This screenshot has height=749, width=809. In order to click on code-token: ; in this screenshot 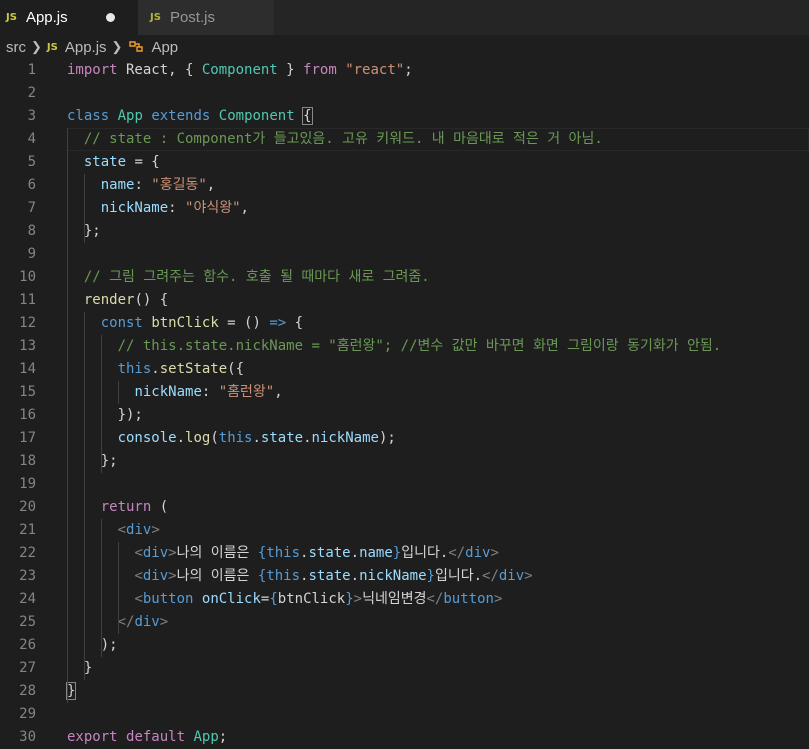, I will do `click(408, 70)`.